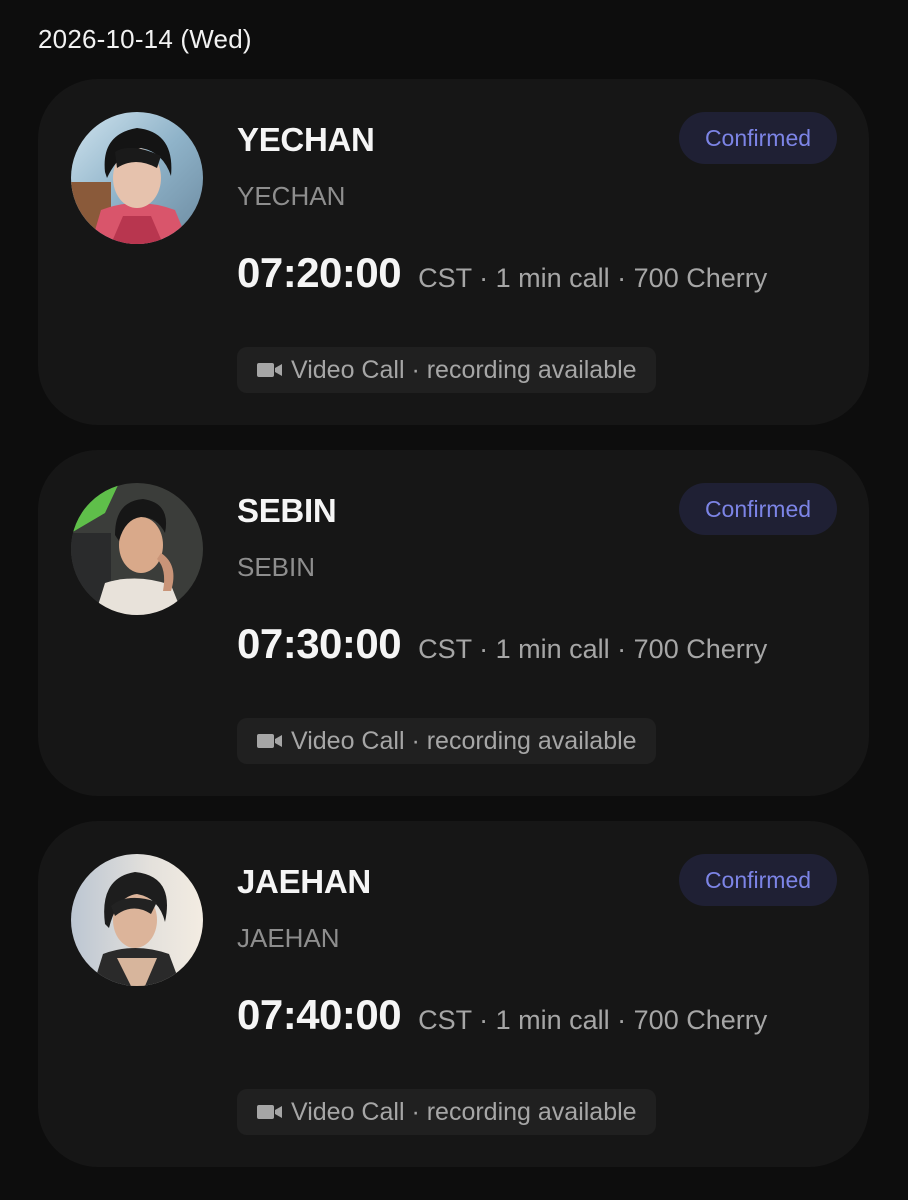  What do you see at coordinates (276, 567) in the screenshot?
I see `member-subname: SEBIN` at bounding box center [276, 567].